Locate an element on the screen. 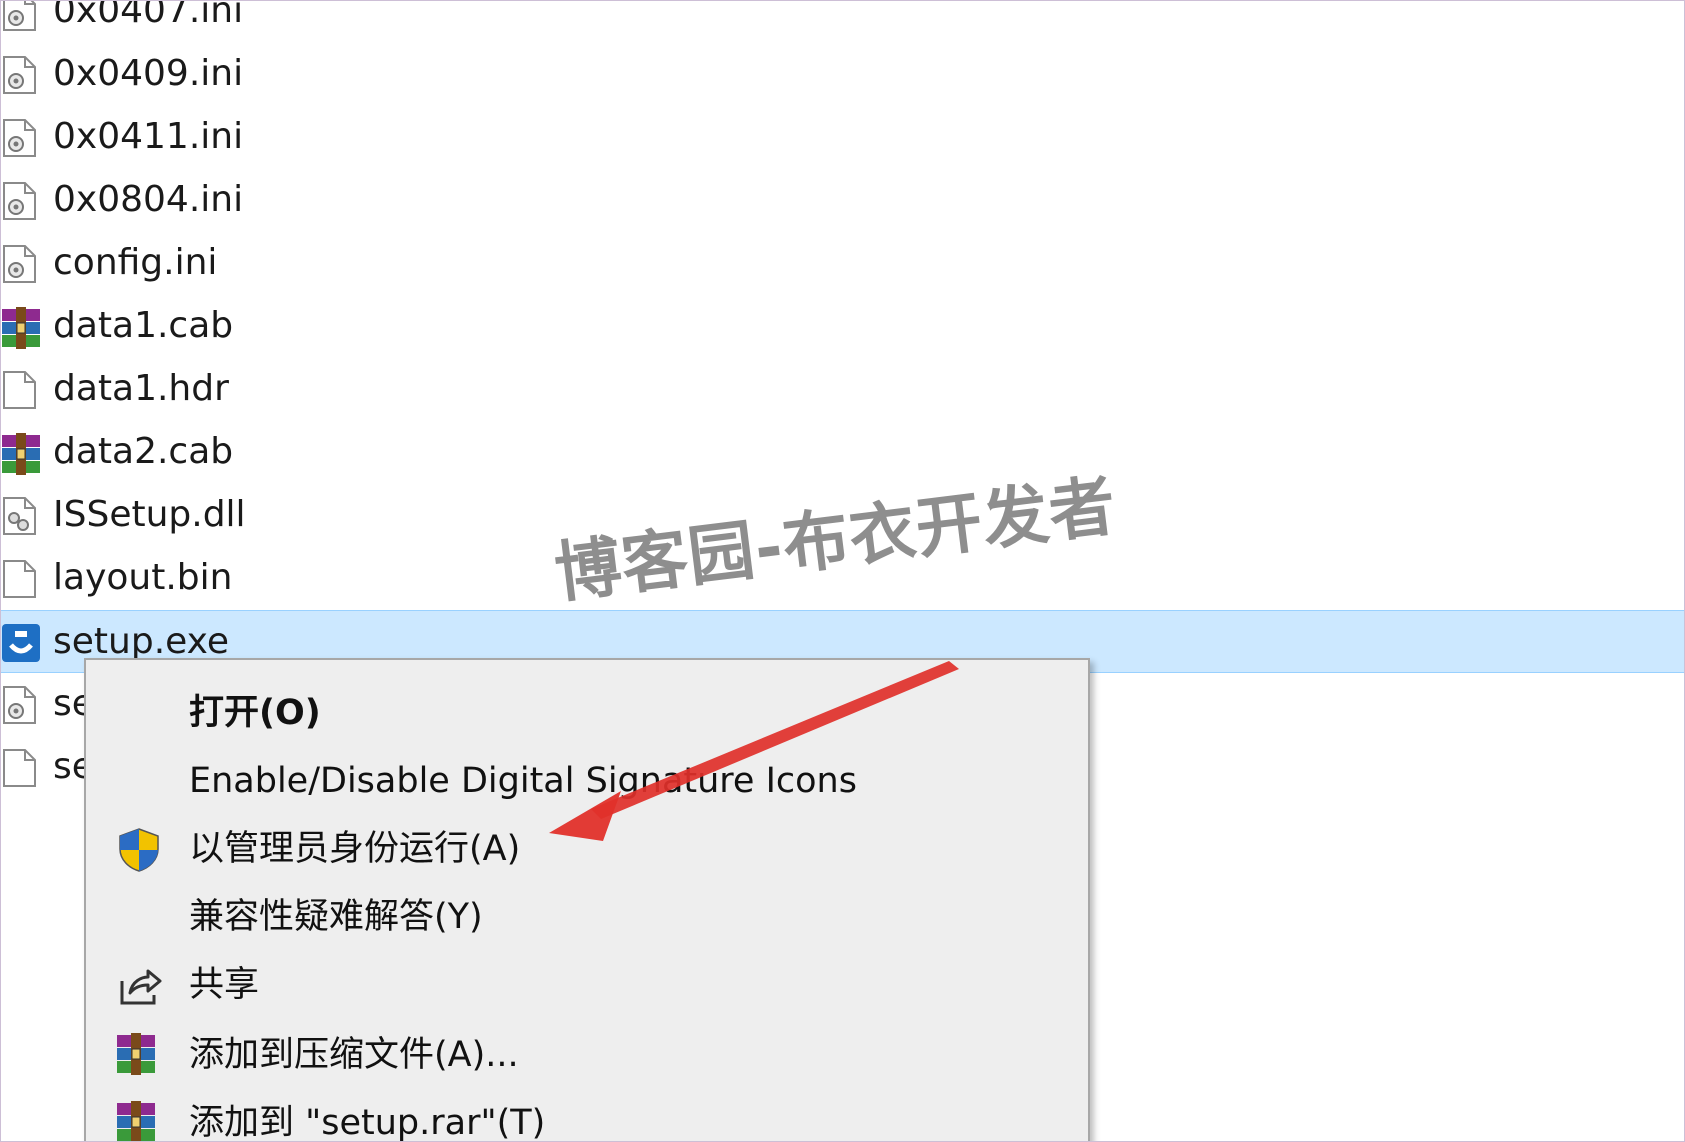  menu-item-label: 打开(O) is located at coordinates (255, 713).